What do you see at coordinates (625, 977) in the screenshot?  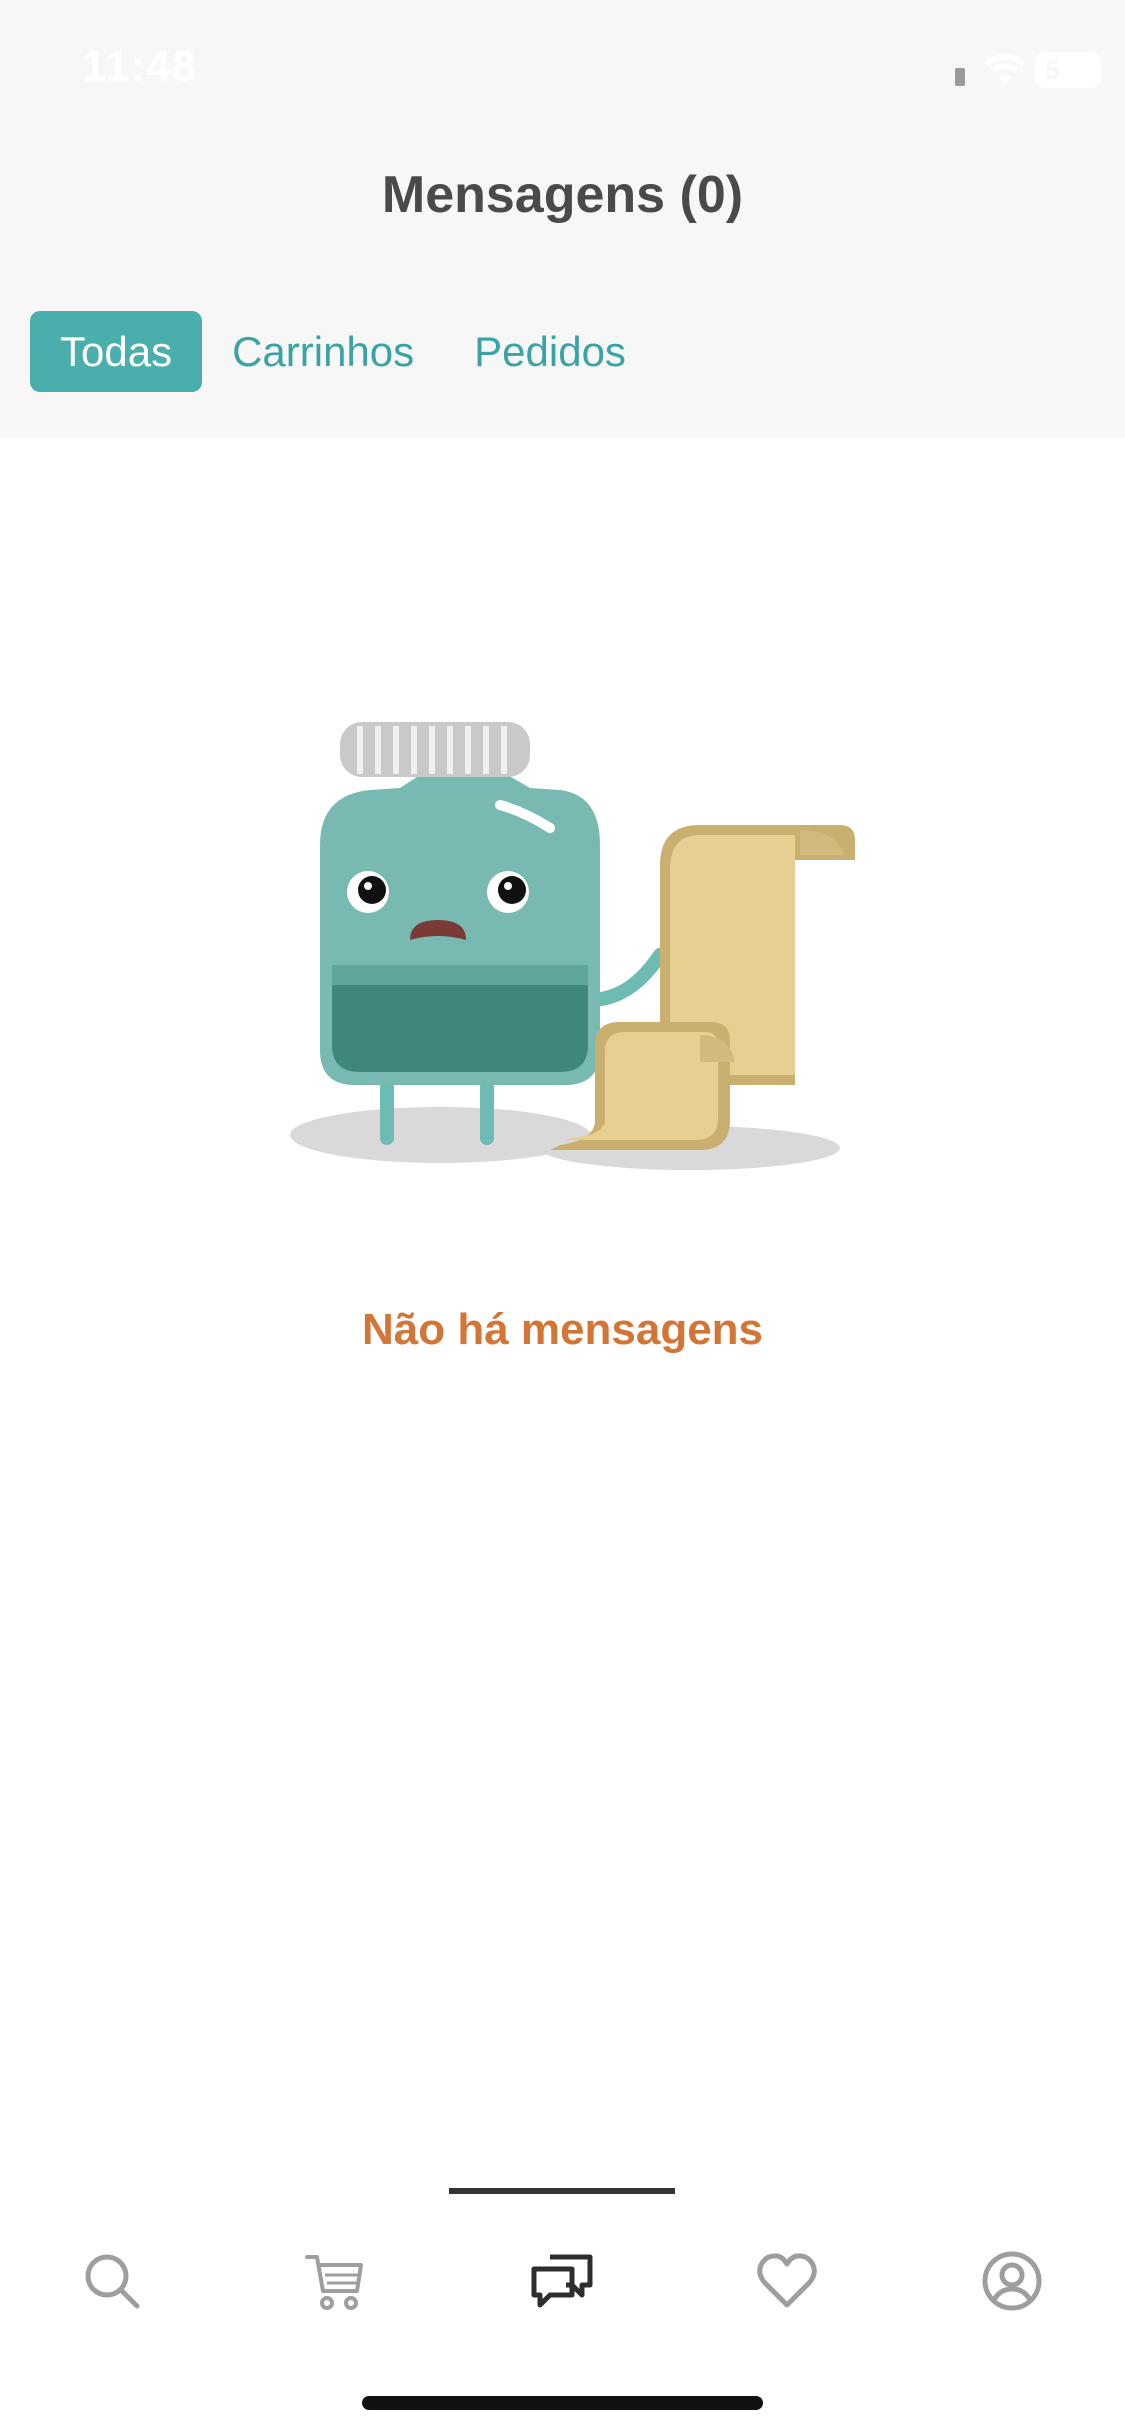 I see `jar-arm` at bounding box center [625, 977].